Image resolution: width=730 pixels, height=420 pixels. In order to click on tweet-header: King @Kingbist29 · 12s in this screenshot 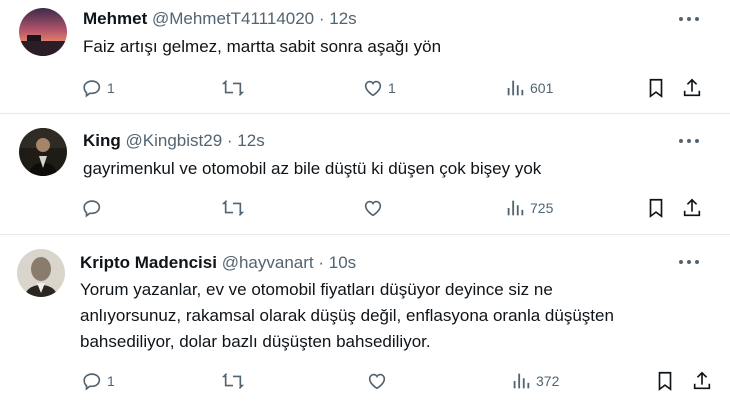, I will do `click(174, 141)`.